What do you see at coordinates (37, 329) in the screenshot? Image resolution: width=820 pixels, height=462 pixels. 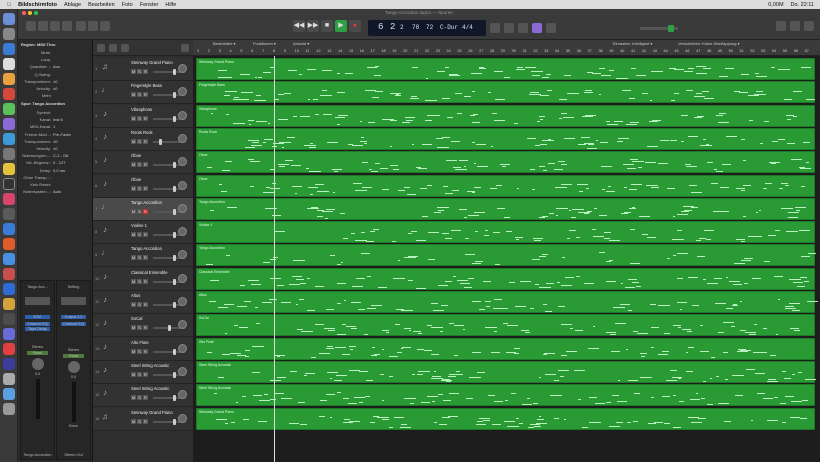 I see `strip-fx: Tape Delay` at bounding box center [37, 329].